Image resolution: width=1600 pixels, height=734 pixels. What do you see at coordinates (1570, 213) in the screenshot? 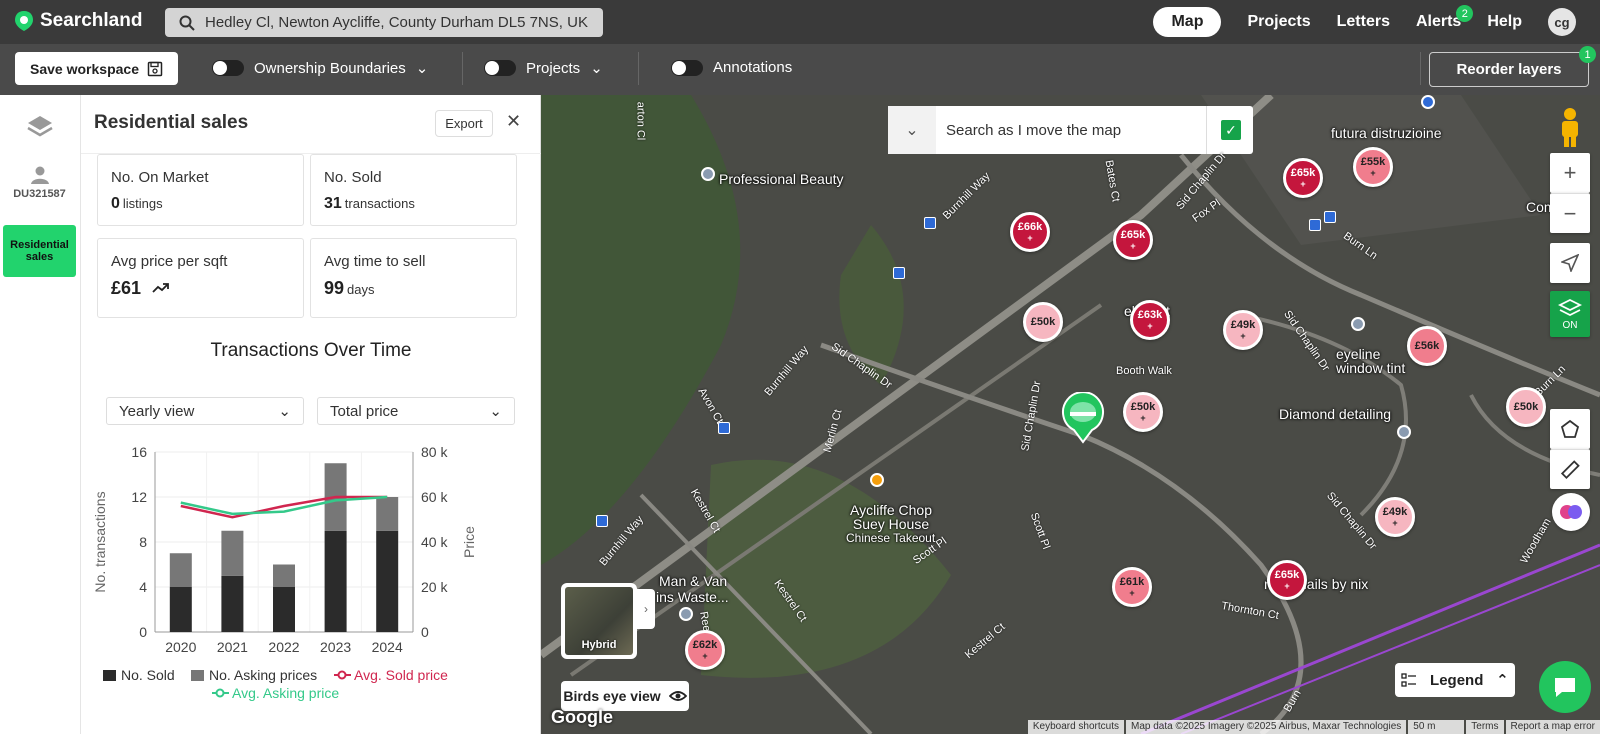
I see `zoom-out-button: −` at bounding box center [1570, 213].